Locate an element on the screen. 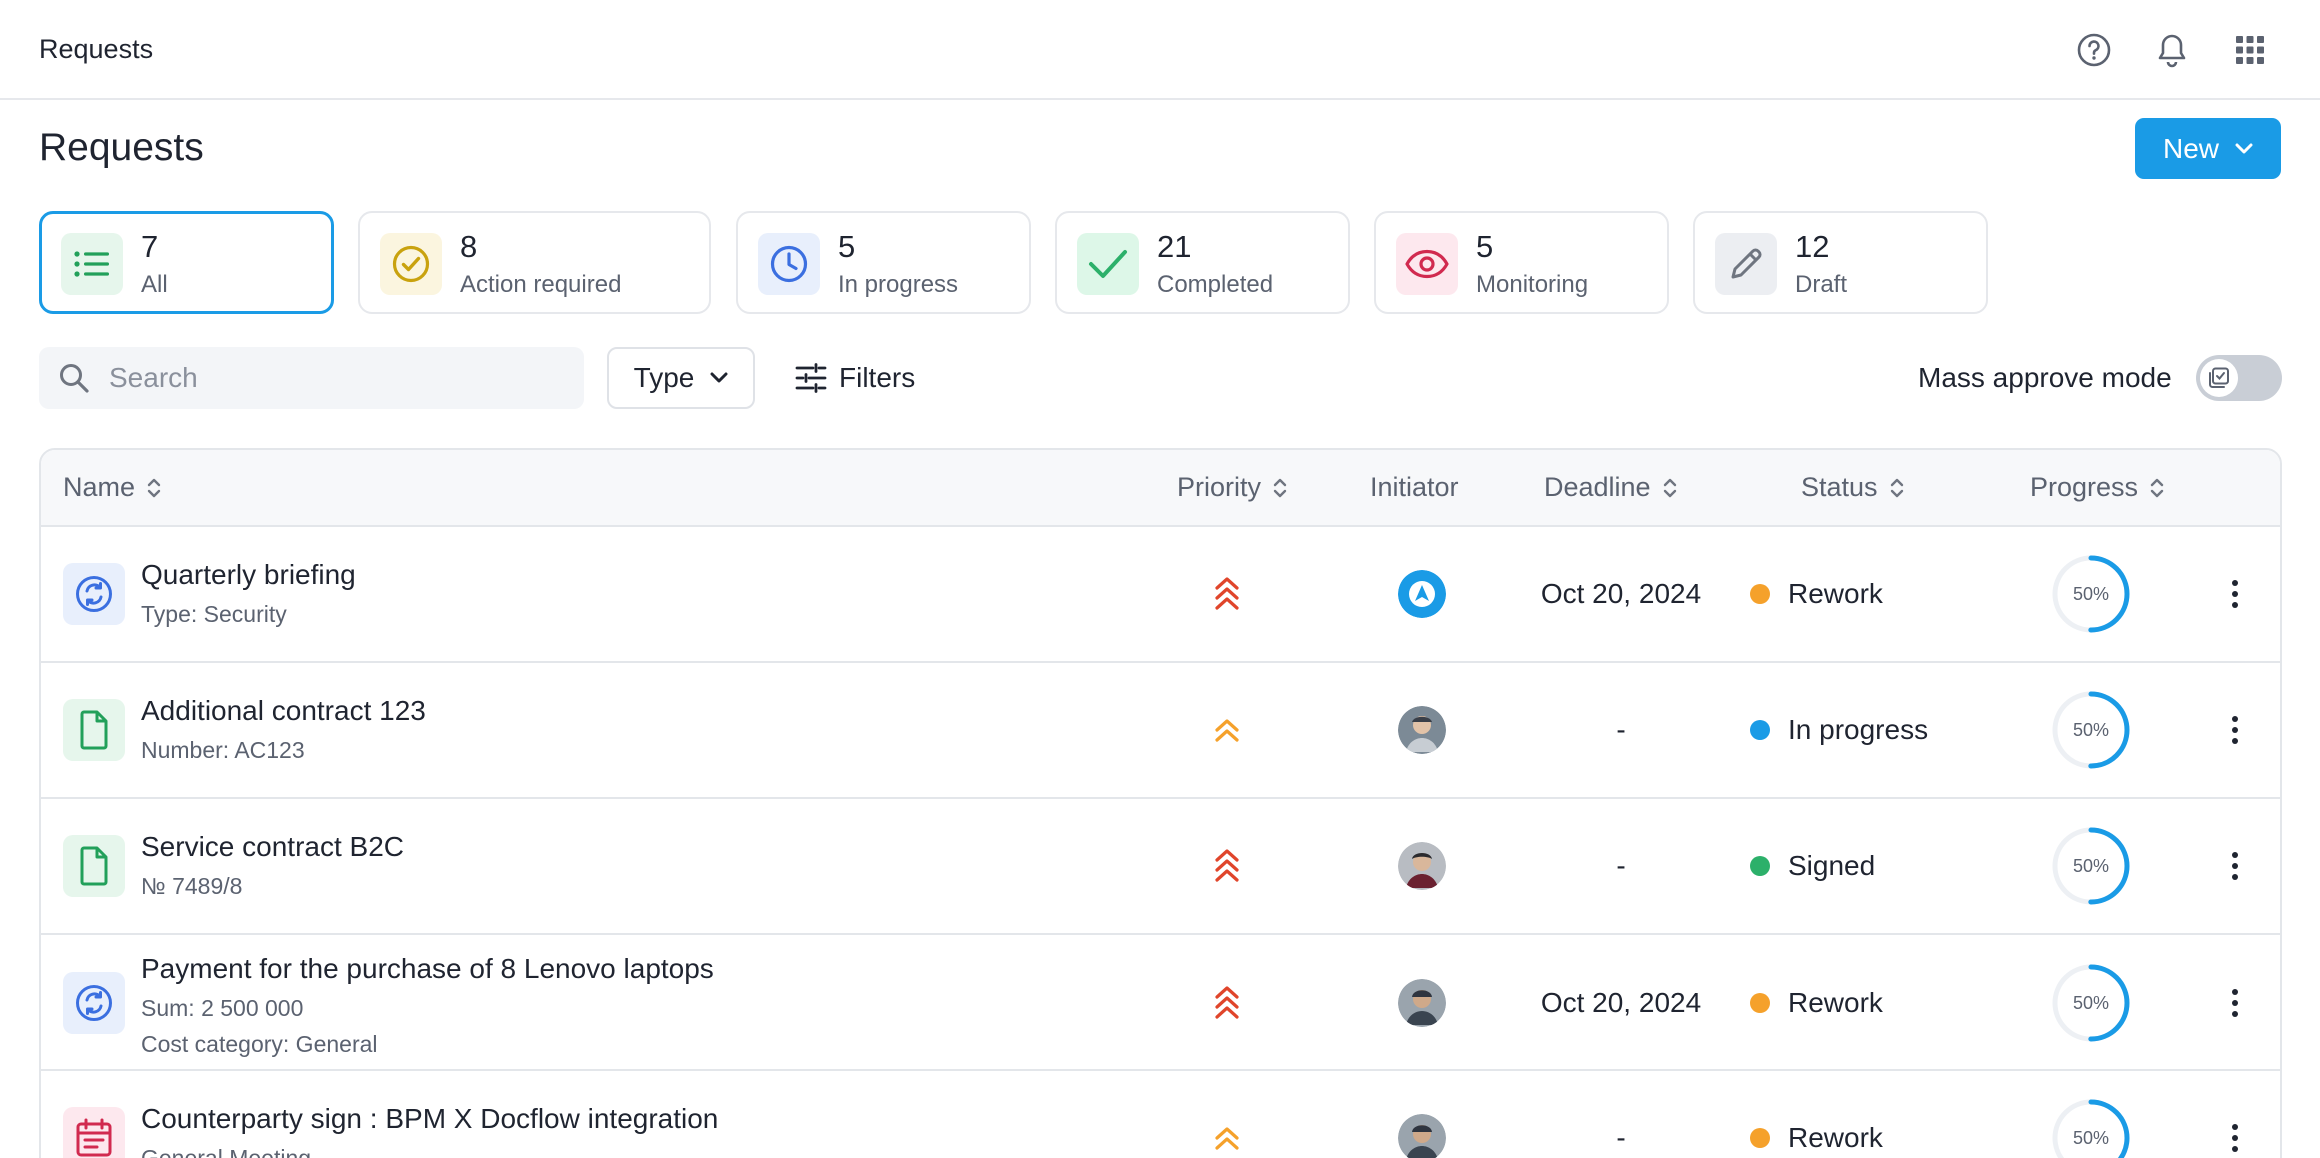 This screenshot has width=2320, height=1158. row-title: Service contract B2C is located at coordinates (272, 847).